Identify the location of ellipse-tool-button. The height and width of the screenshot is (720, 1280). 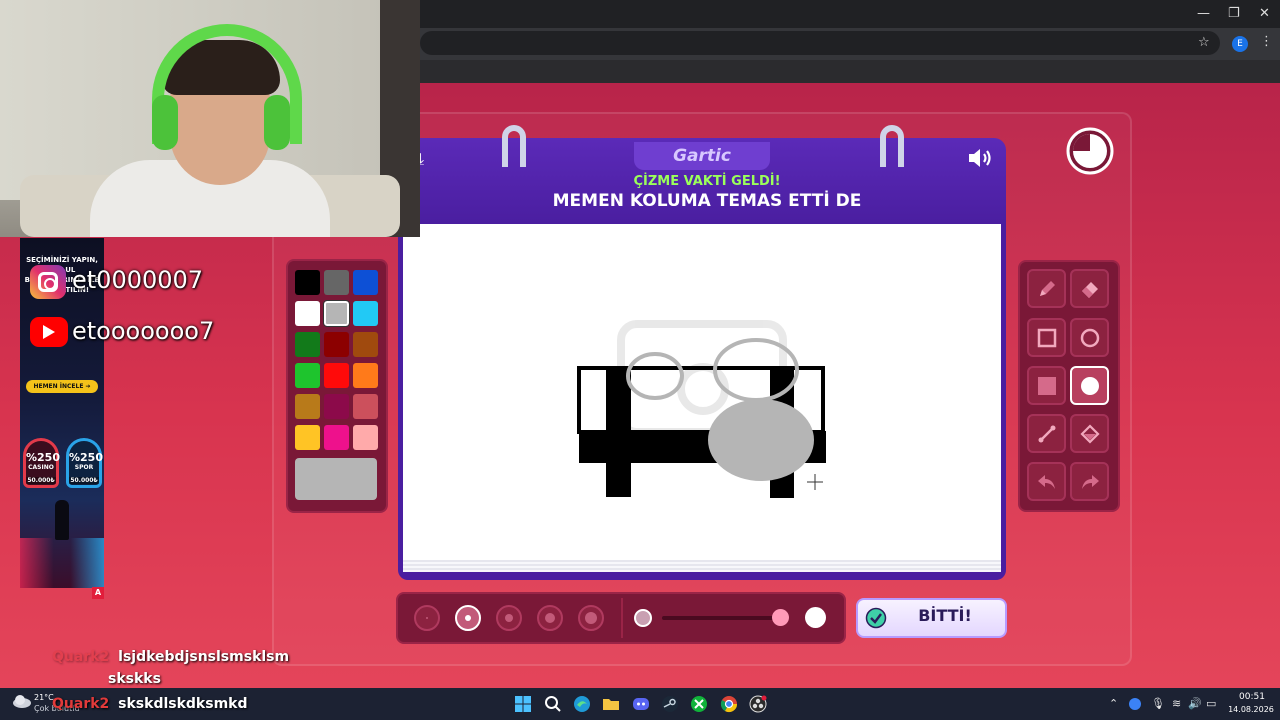
(1089, 337).